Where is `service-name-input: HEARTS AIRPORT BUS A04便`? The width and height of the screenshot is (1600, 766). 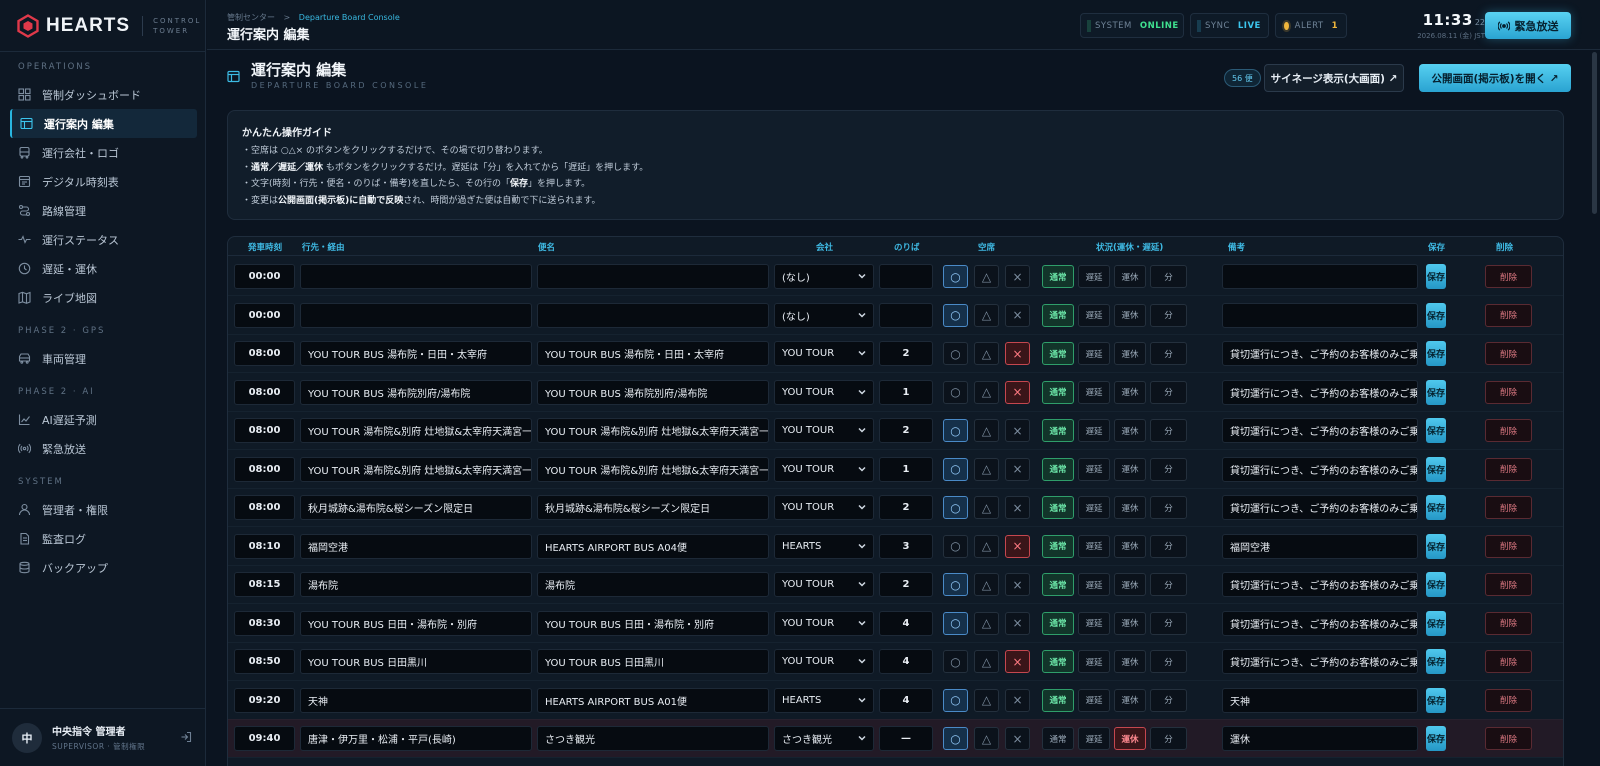
service-name-input: HEARTS AIRPORT BUS A04便 is located at coordinates (653, 546).